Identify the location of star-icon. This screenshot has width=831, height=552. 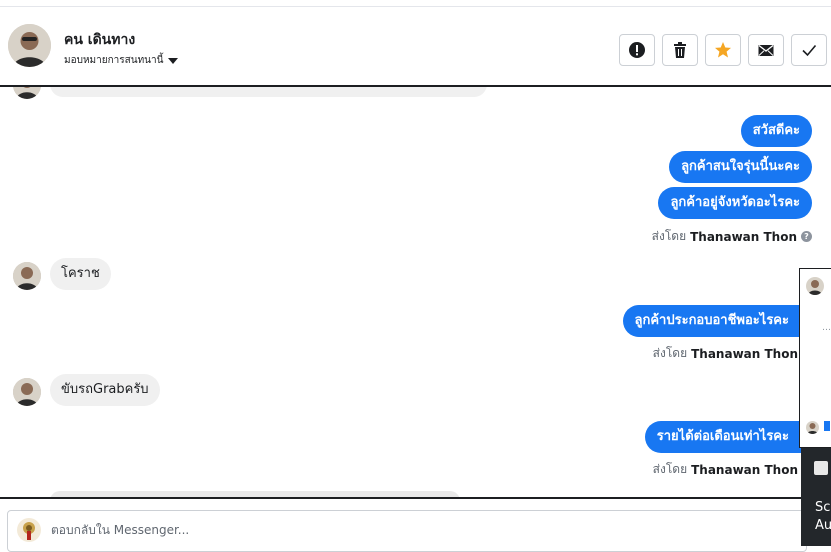
(723, 50).